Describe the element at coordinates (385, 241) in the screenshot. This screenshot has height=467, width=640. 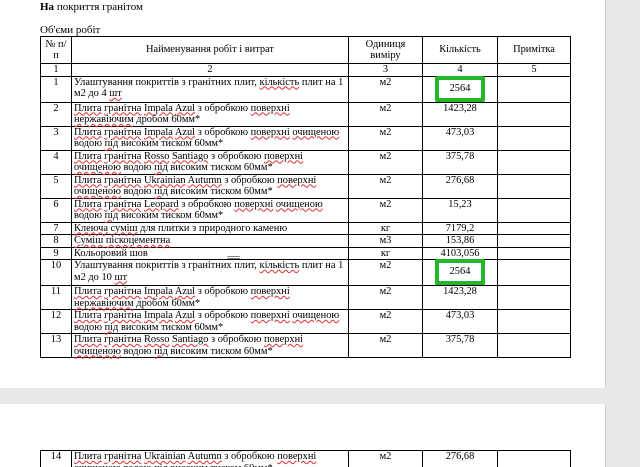
I see `row-unit: м3` at that location.